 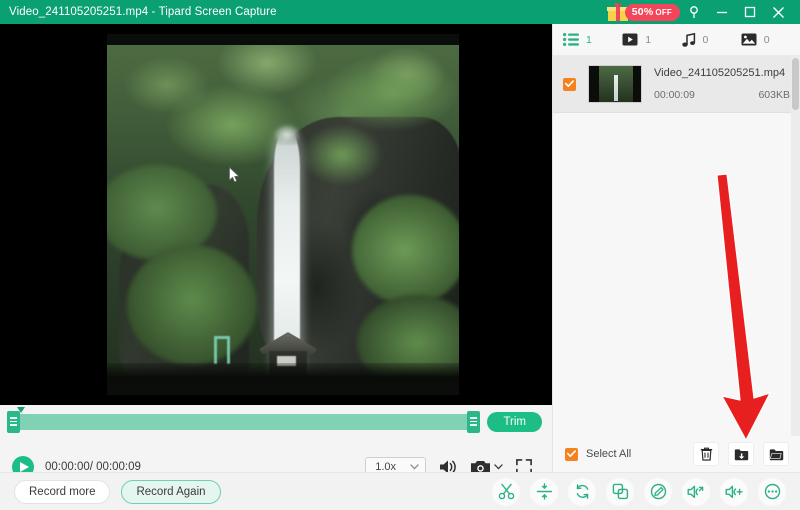 What do you see at coordinates (774, 95) in the screenshot?
I see `file-size: 603KB` at bounding box center [774, 95].